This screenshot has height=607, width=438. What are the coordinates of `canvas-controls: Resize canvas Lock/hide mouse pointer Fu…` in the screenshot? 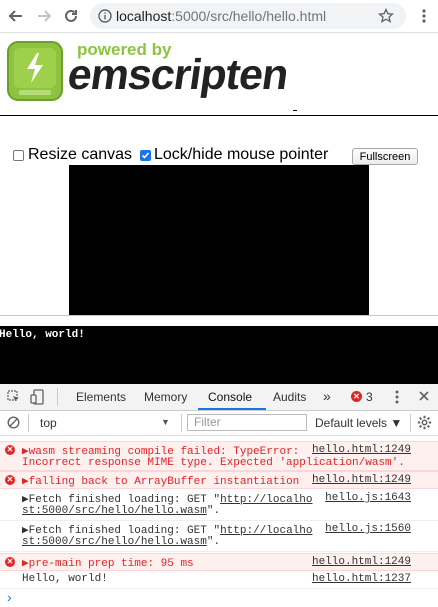 It's located at (219, 155).